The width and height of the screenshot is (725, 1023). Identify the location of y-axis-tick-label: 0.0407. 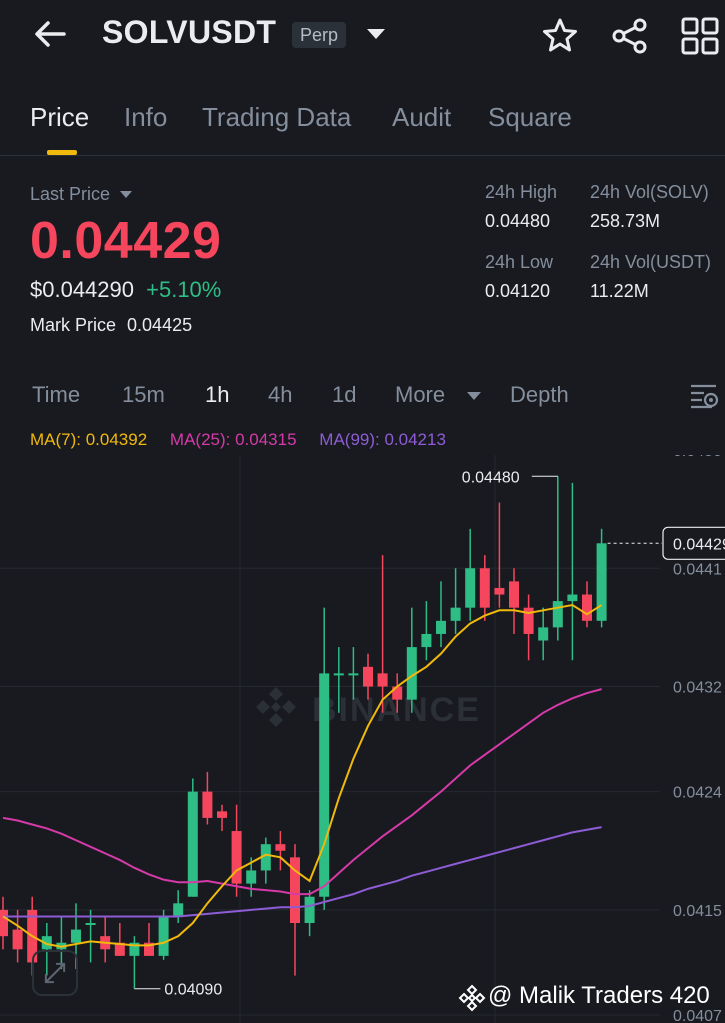
(697, 1015).